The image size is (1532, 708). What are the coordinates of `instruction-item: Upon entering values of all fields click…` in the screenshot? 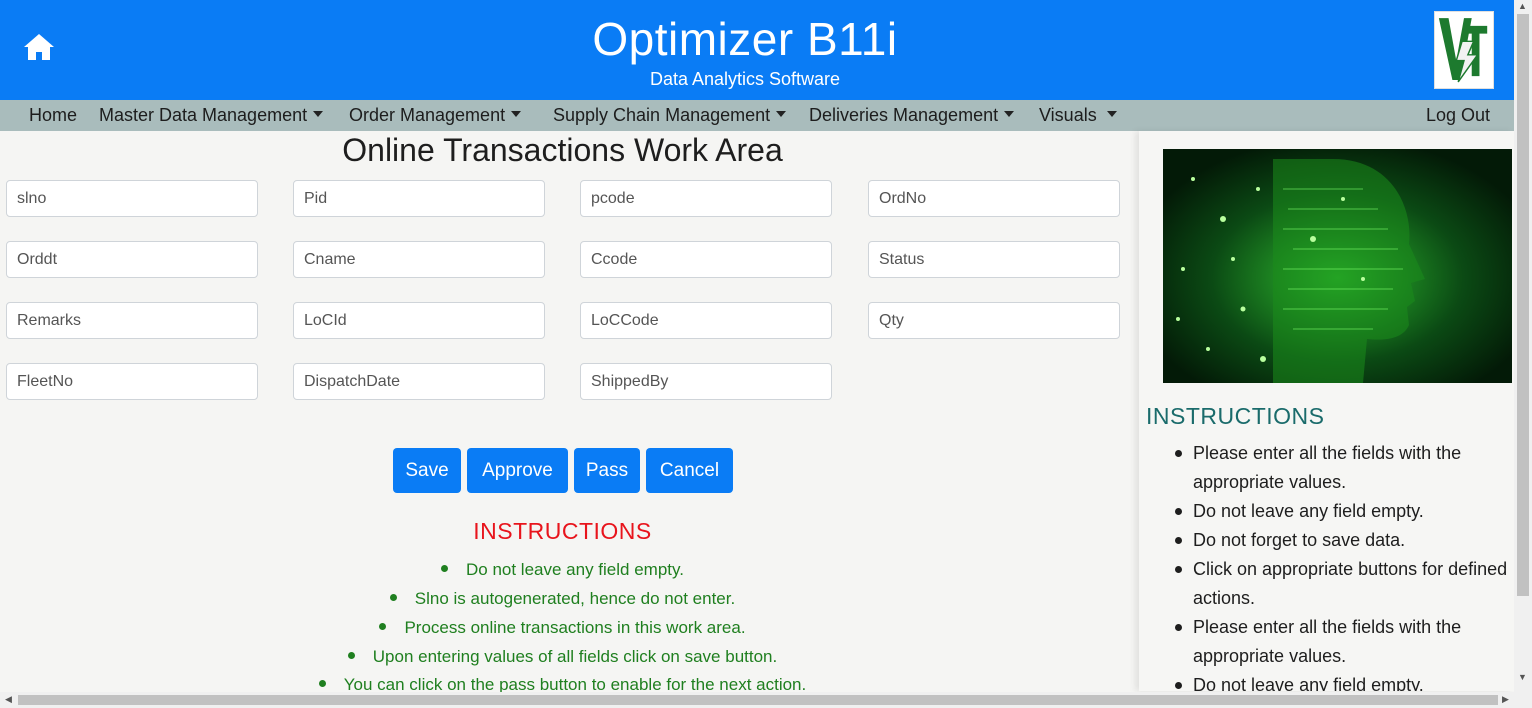 It's located at (562, 657).